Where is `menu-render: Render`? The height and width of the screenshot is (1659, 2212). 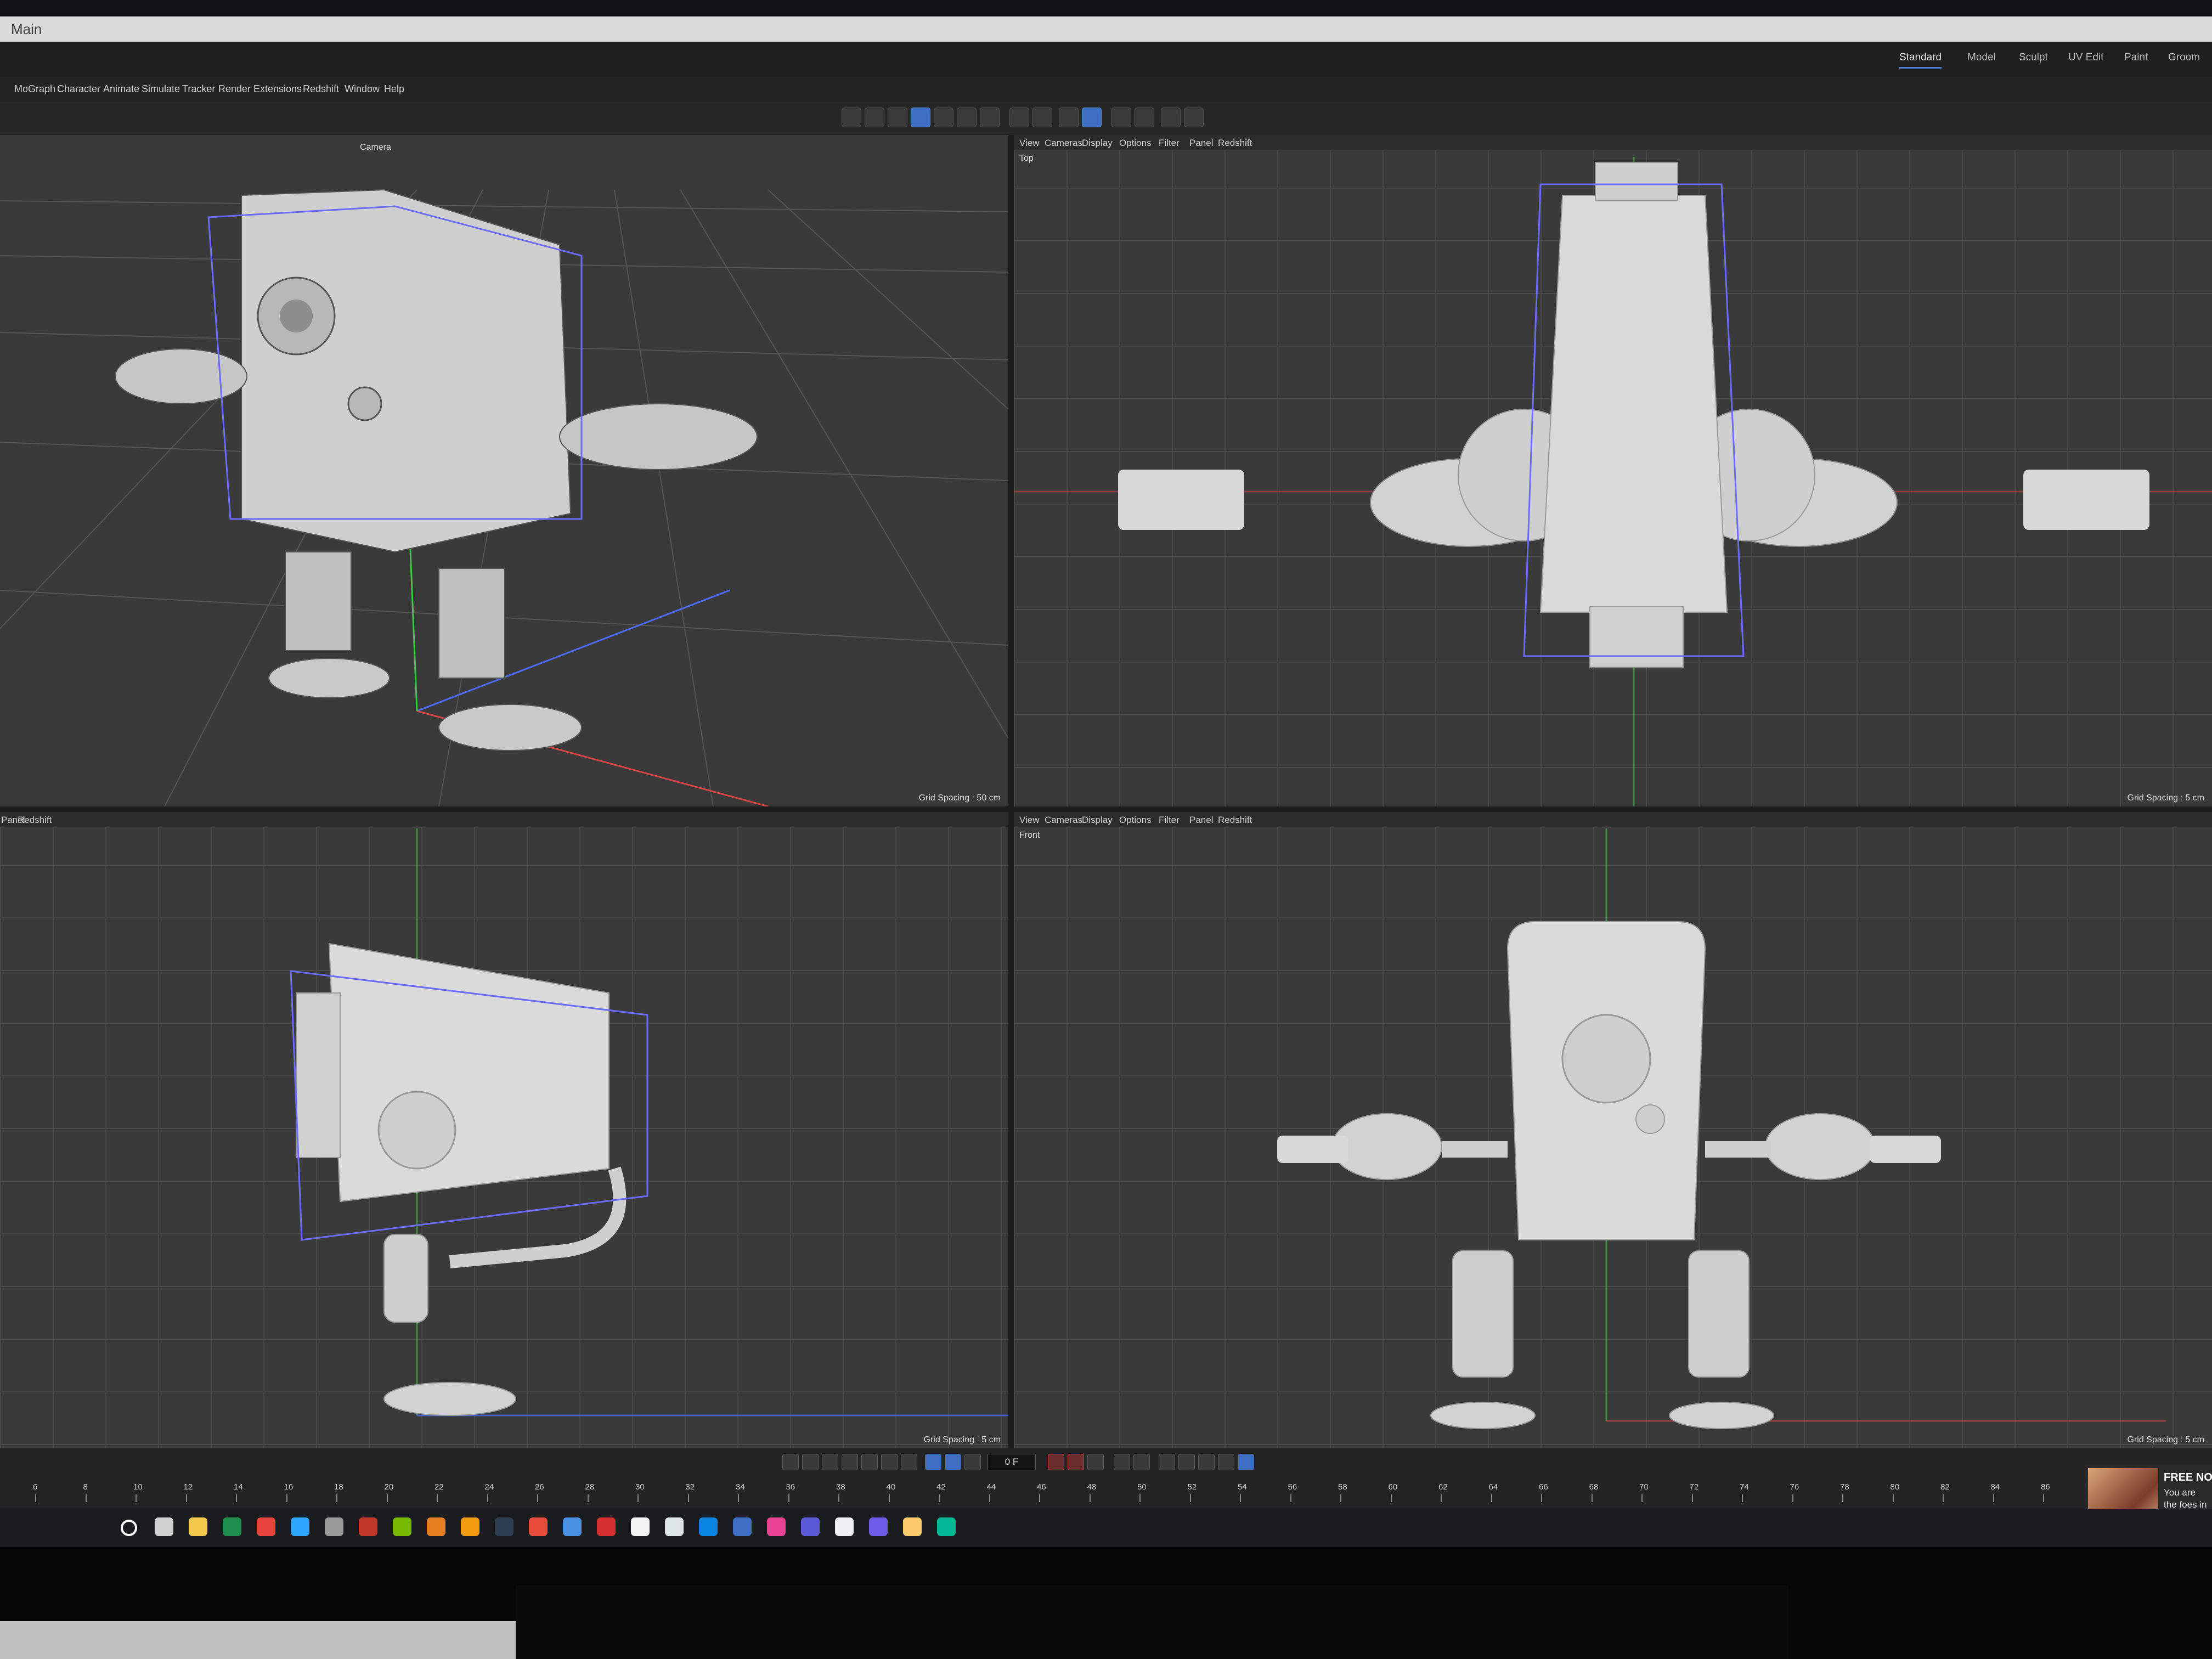 menu-render: Render is located at coordinates (235, 89).